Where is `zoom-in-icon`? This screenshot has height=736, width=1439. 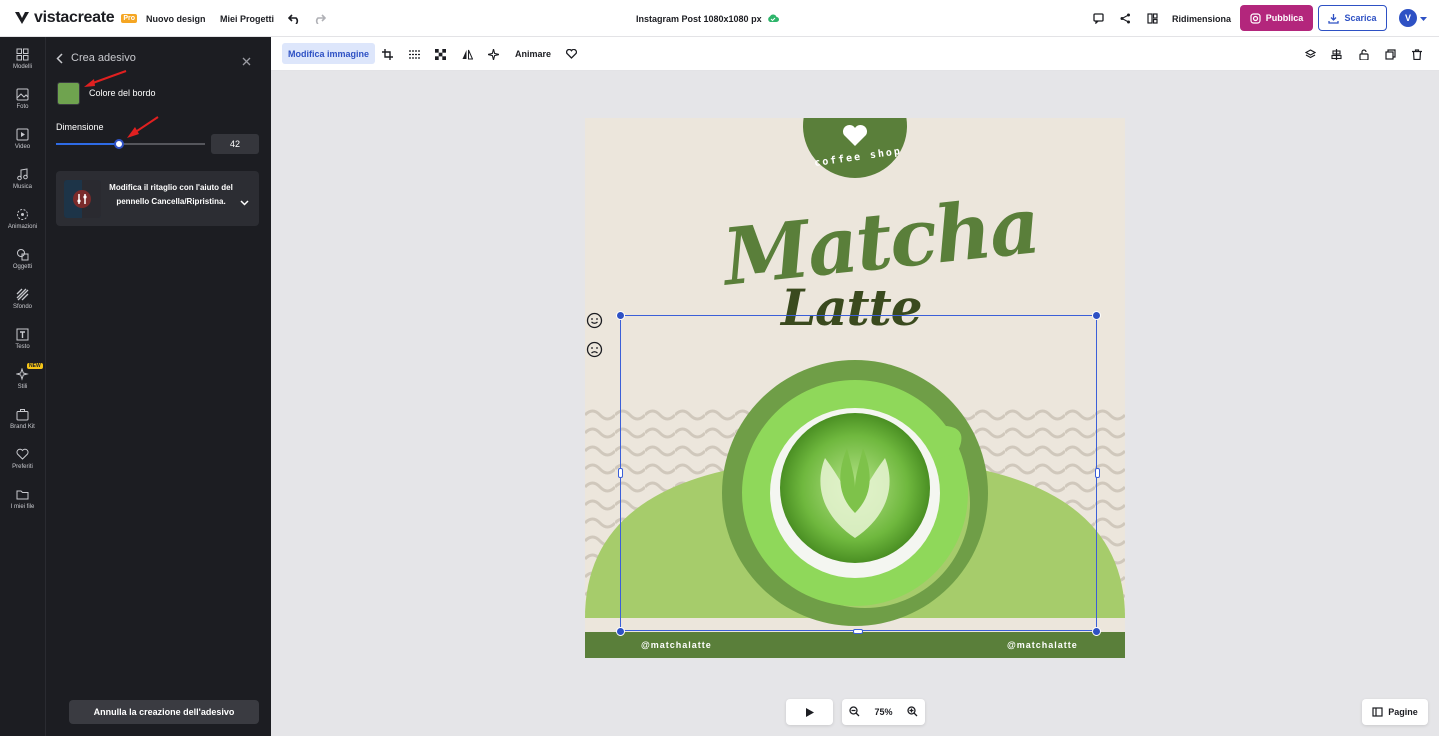 zoom-in-icon is located at coordinates (912, 712).